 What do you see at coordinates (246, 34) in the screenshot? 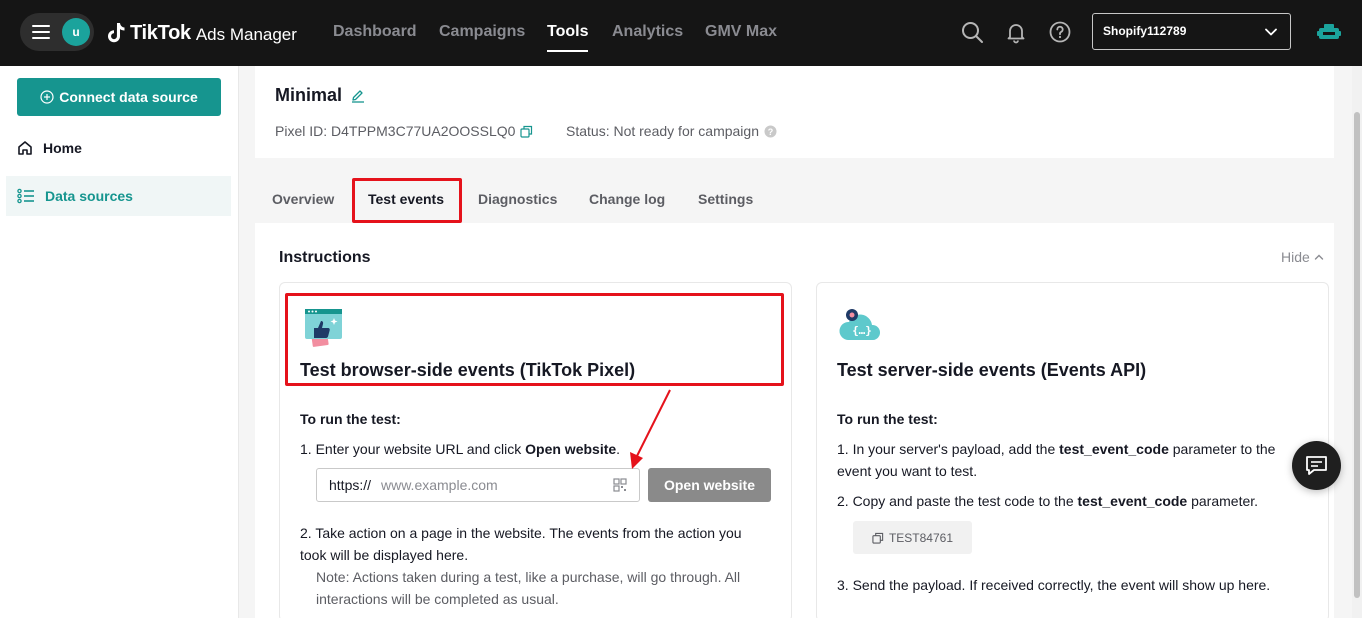
I see `product-name: Ads Manager` at bounding box center [246, 34].